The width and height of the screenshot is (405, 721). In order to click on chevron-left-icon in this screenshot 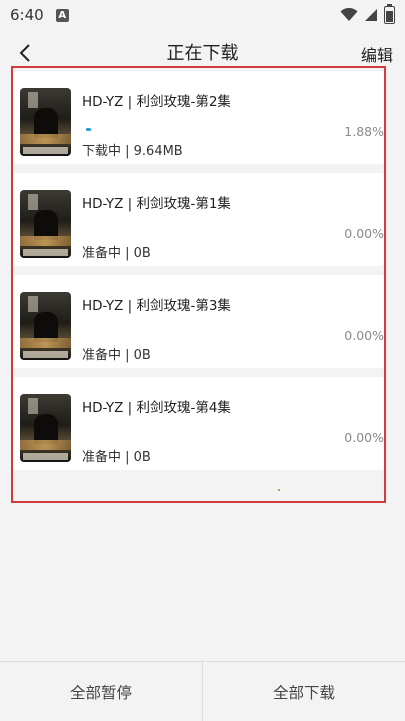, I will do `click(24, 53)`.